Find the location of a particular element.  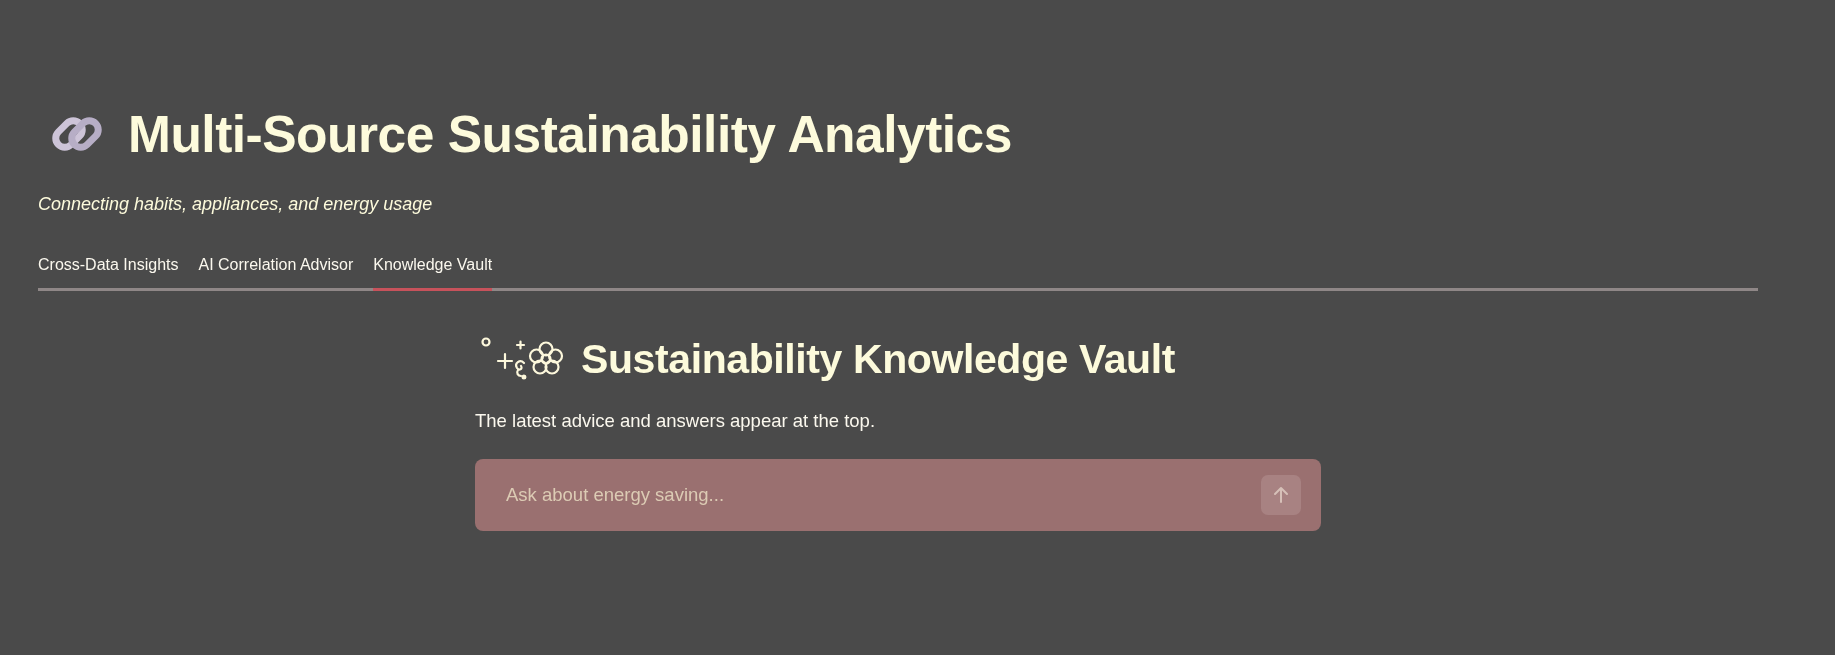

page-subtitle: Connecting habits, appliances, and energy usage is located at coordinates (236, 204).